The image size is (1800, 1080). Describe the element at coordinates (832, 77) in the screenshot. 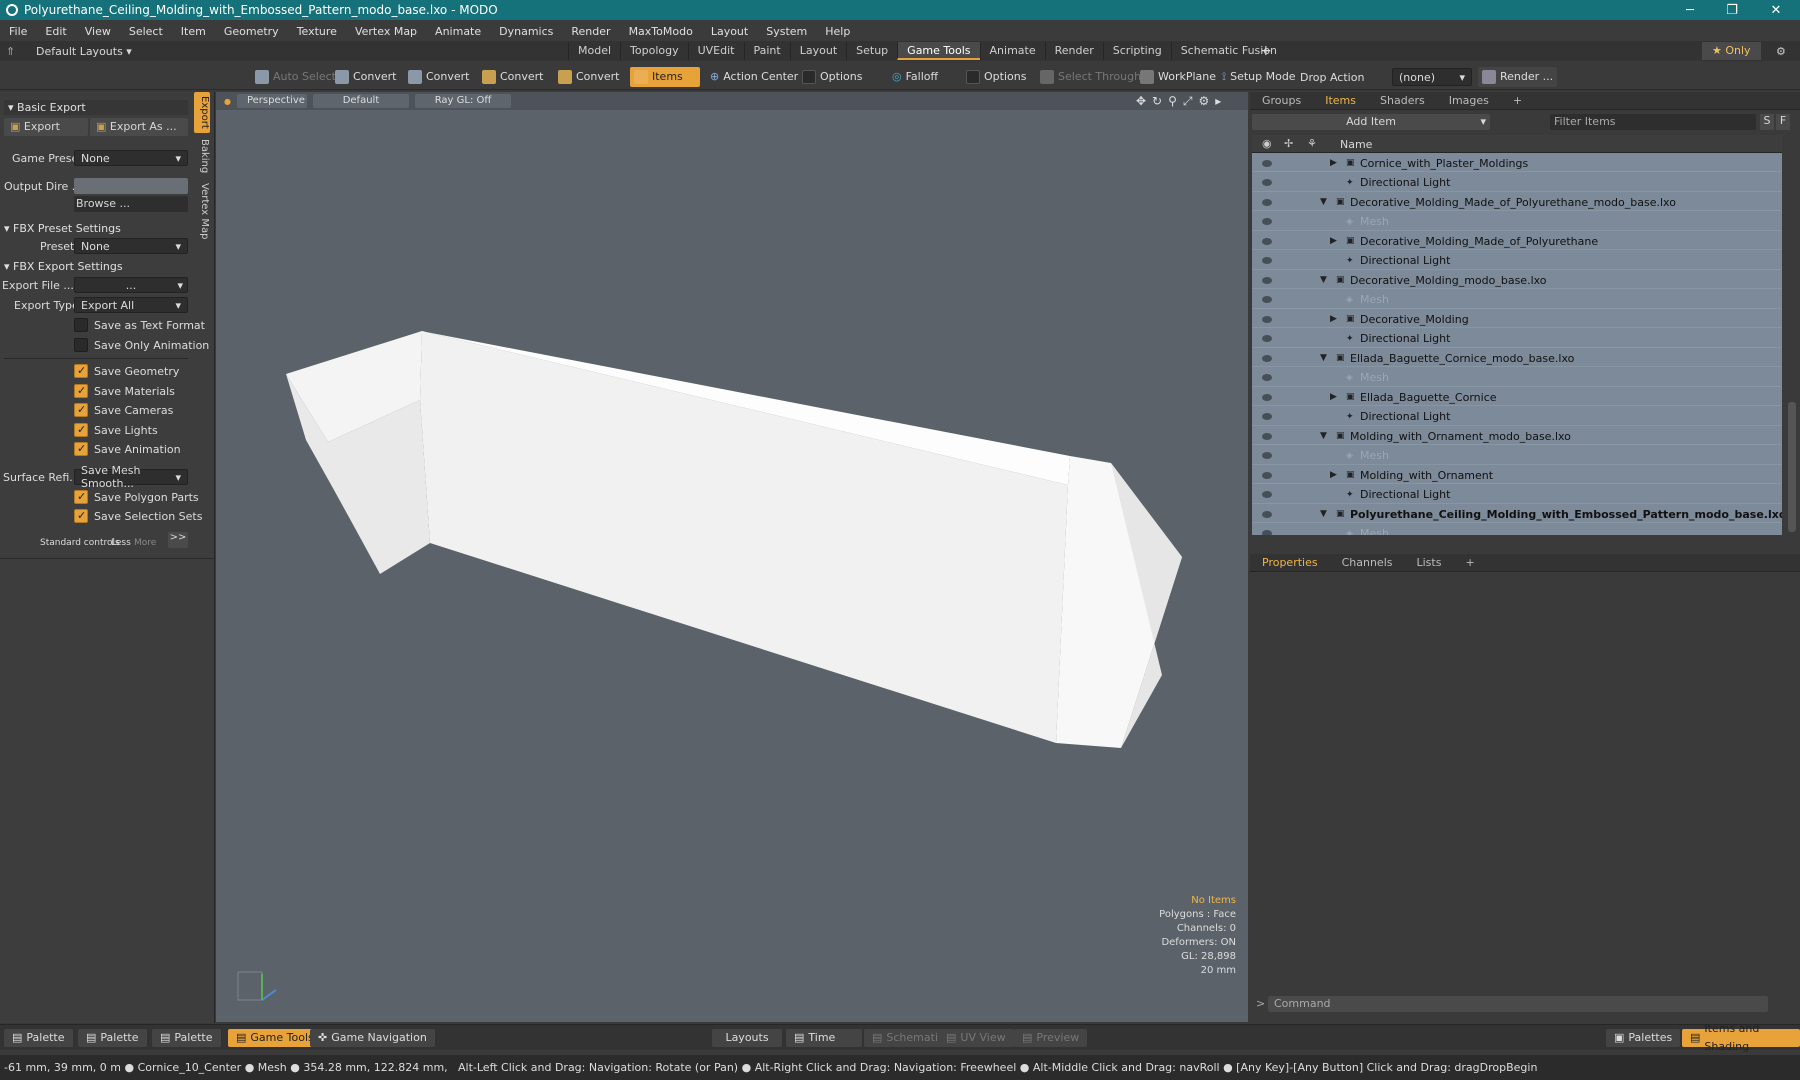

I see `options-button-1: Options` at that location.